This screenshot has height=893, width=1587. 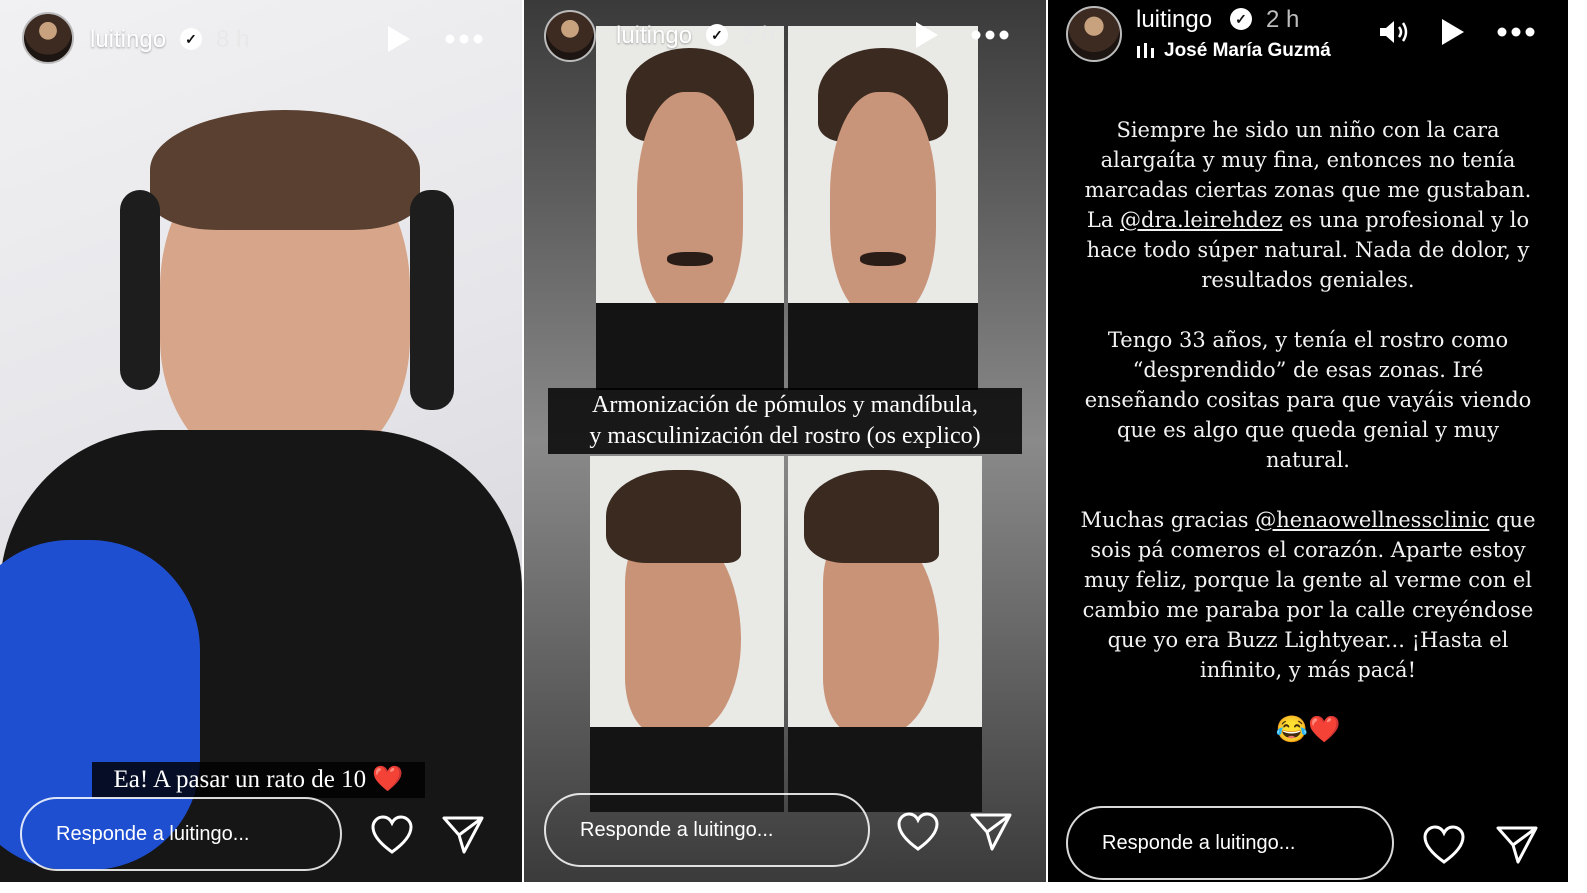 What do you see at coordinates (883, 208) in the screenshot?
I see `photo-front-after` at bounding box center [883, 208].